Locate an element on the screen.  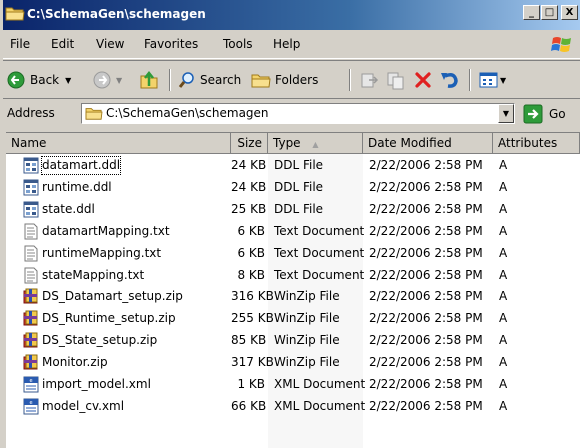
delete-icon is located at coordinates (423, 80).